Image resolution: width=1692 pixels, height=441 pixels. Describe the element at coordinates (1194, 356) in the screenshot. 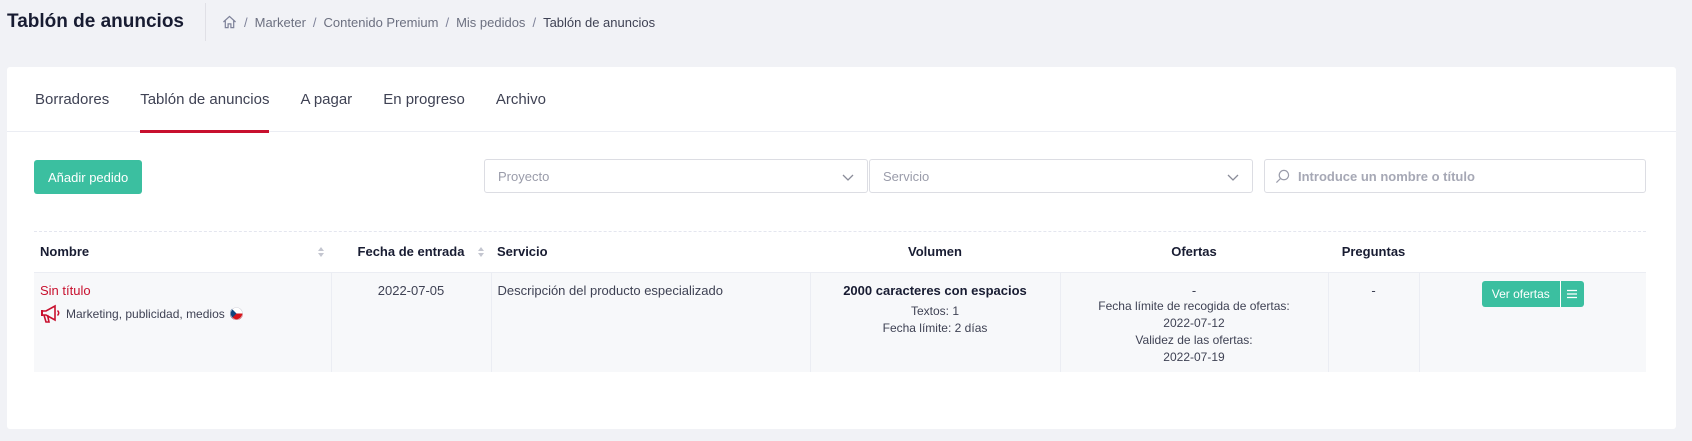

I see `offers-validity-value: 2022-07-19` at that location.